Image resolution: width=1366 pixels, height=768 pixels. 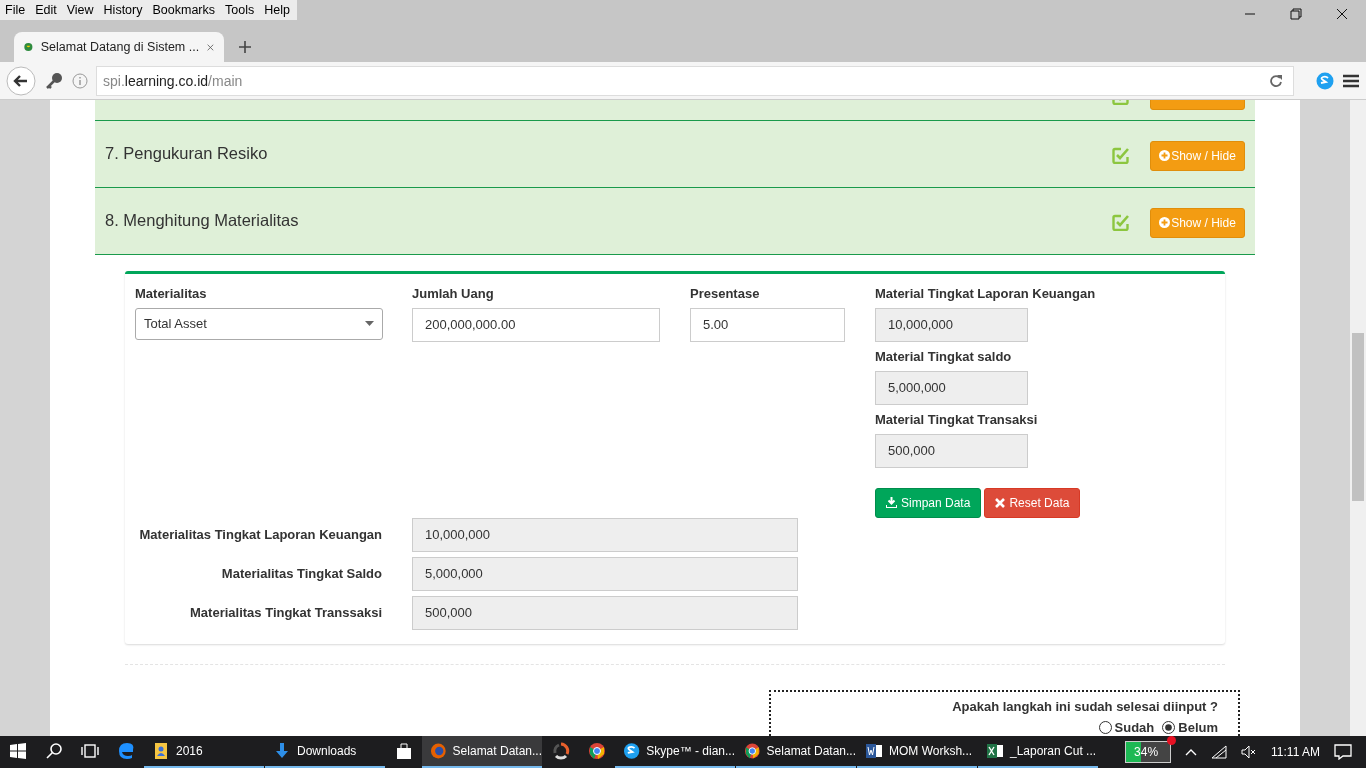 I want to click on address-field: spi.learning.co.id/main, so click(x=695, y=80).